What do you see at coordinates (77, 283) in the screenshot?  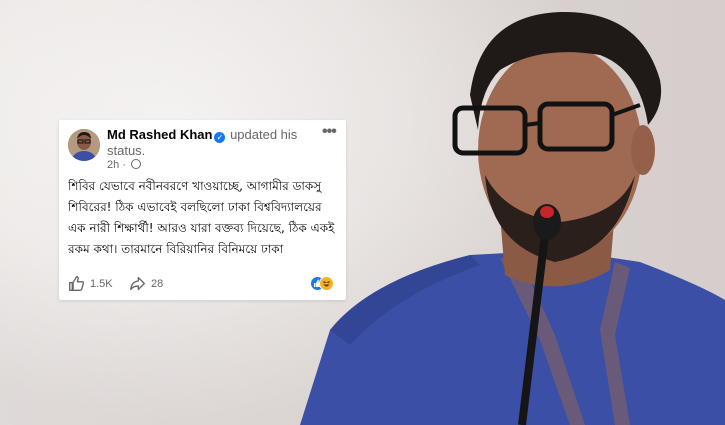 I see `thumbs-up-icon` at bounding box center [77, 283].